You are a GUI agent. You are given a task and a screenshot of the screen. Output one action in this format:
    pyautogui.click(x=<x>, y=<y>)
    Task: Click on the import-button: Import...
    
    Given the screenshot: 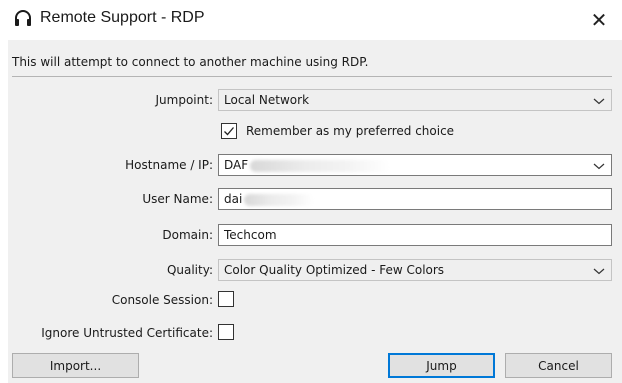 What is the action you would take?
    pyautogui.click(x=75, y=365)
    